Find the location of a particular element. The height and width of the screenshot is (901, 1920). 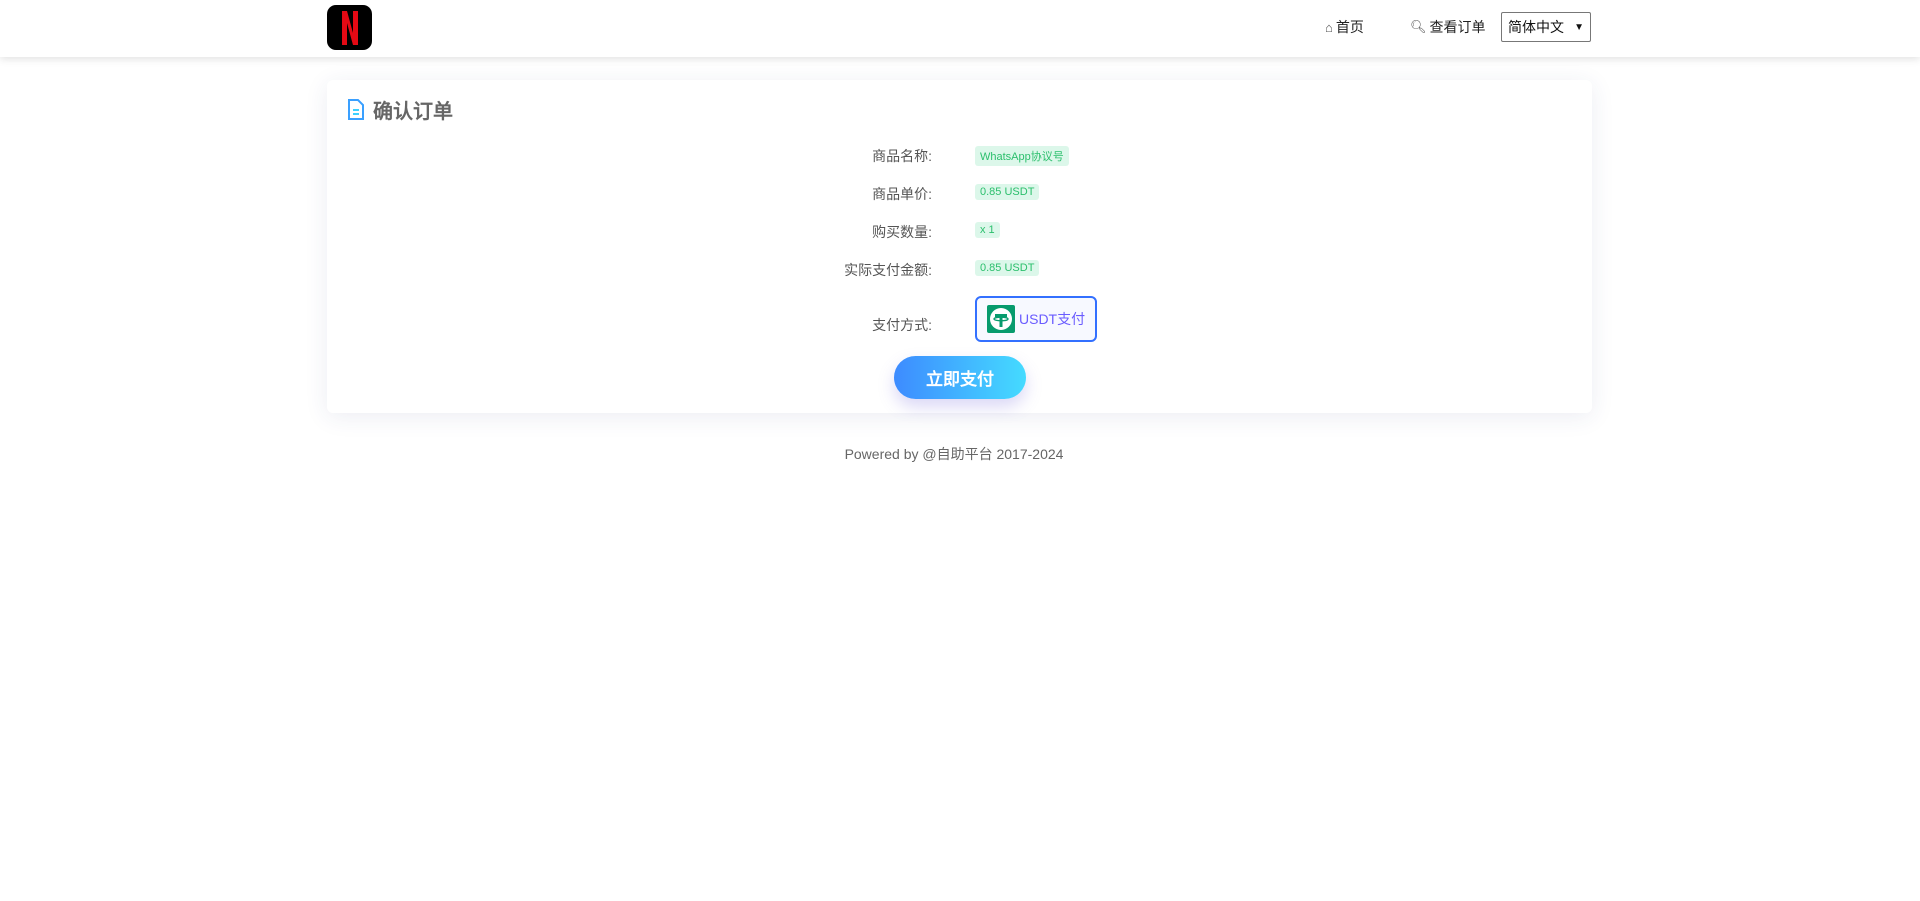

chevron-down-icon: ▼ is located at coordinates (1579, 27).